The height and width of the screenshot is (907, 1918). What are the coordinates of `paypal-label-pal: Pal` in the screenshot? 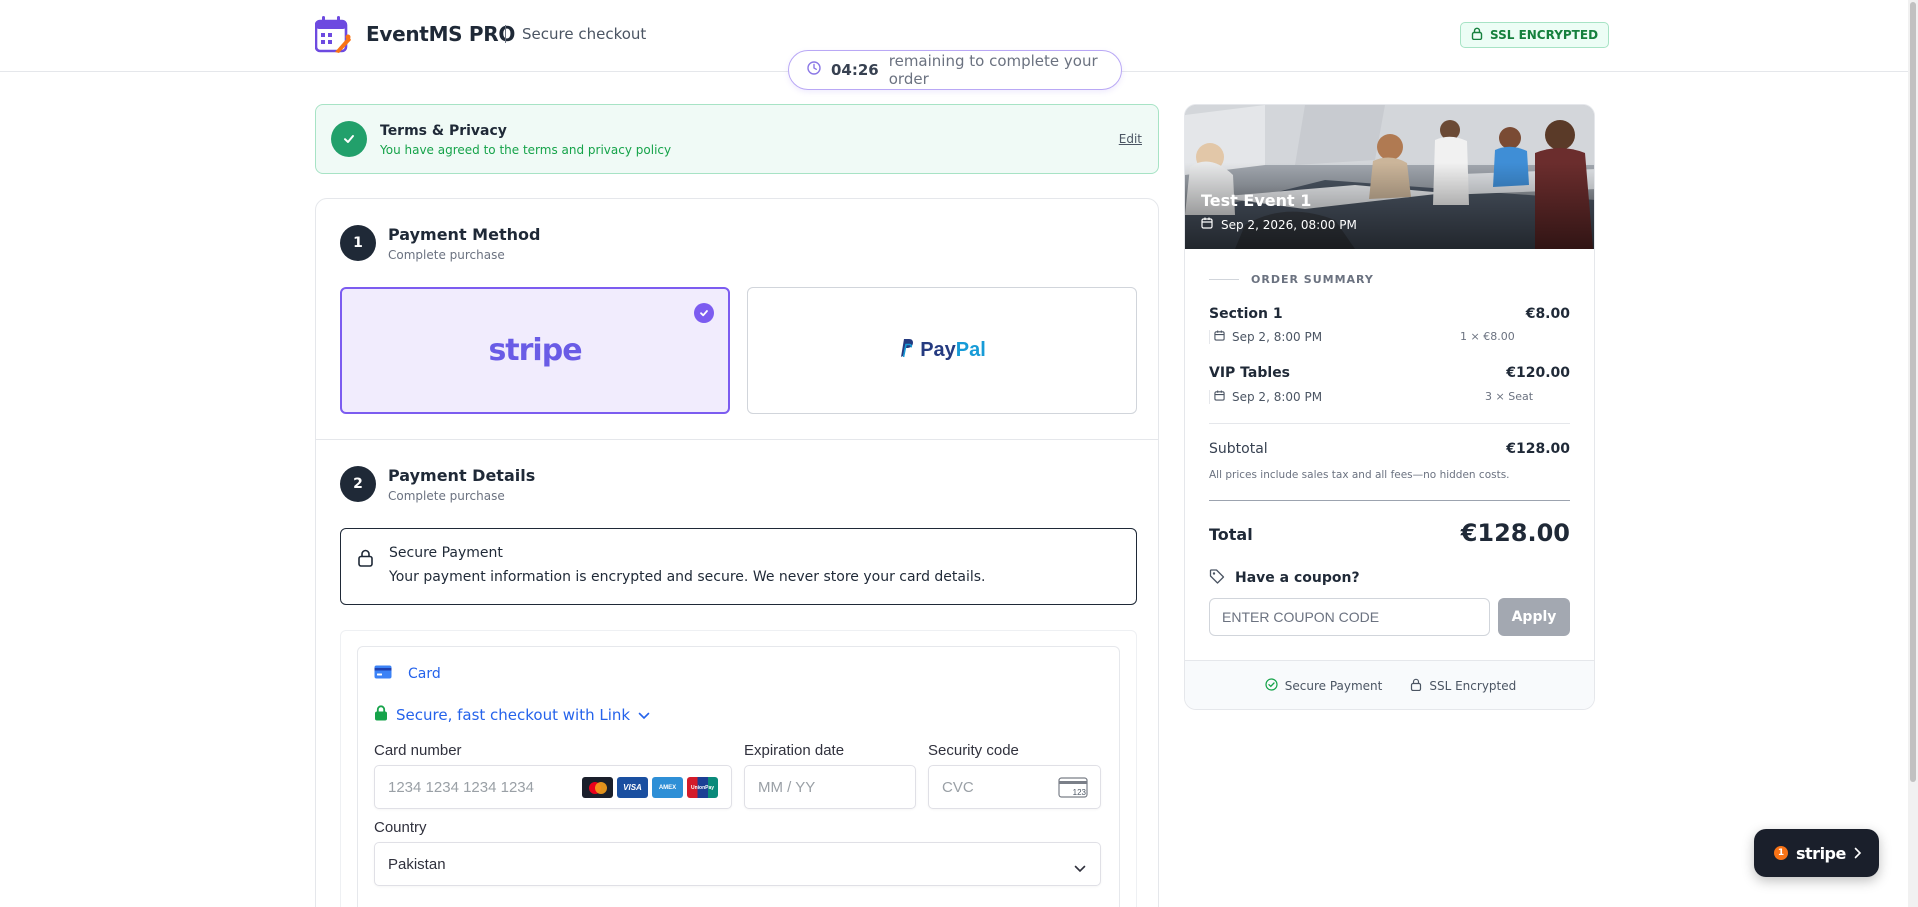 It's located at (970, 350).